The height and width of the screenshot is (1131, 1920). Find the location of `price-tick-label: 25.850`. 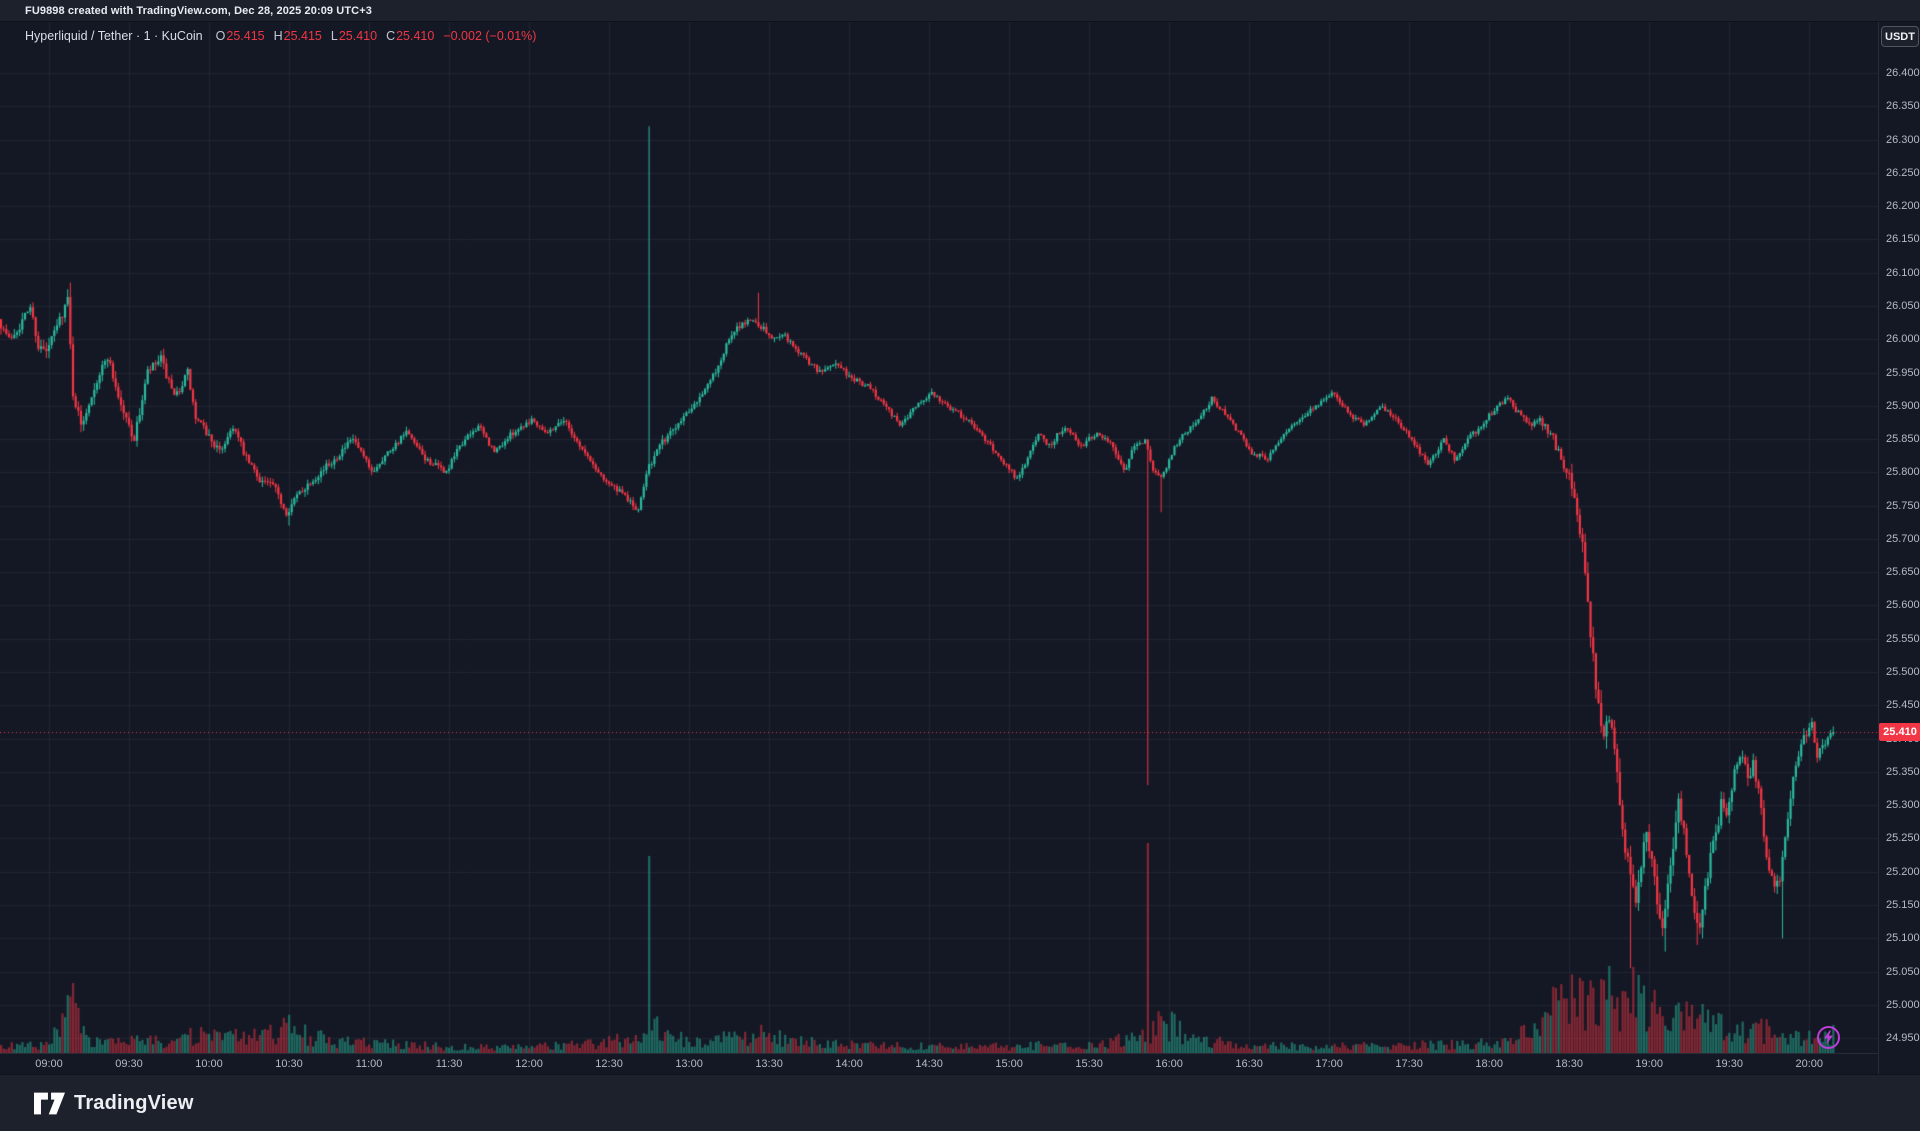

price-tick-label: 25.850 is located at coordinates (1903, 439).